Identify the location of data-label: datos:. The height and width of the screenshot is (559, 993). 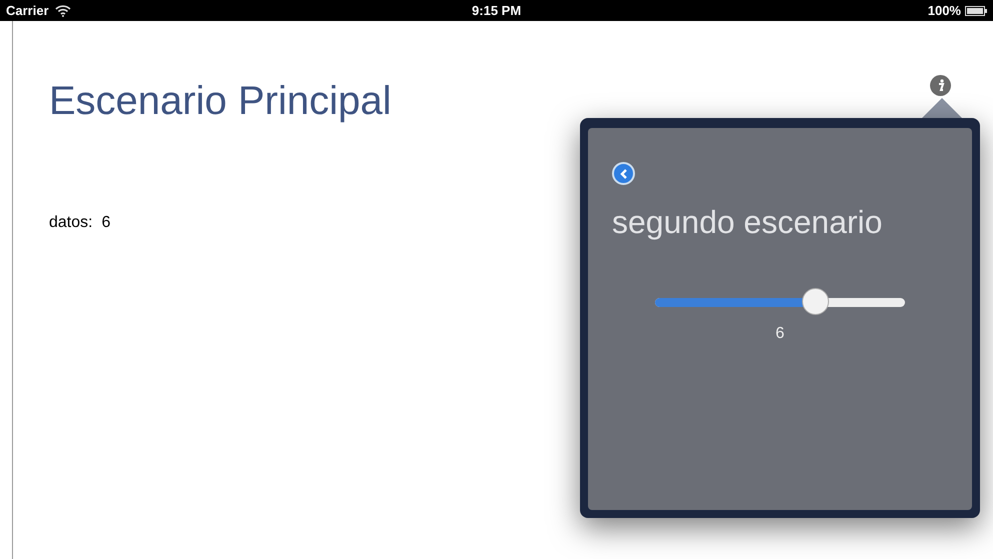
(71, 223).